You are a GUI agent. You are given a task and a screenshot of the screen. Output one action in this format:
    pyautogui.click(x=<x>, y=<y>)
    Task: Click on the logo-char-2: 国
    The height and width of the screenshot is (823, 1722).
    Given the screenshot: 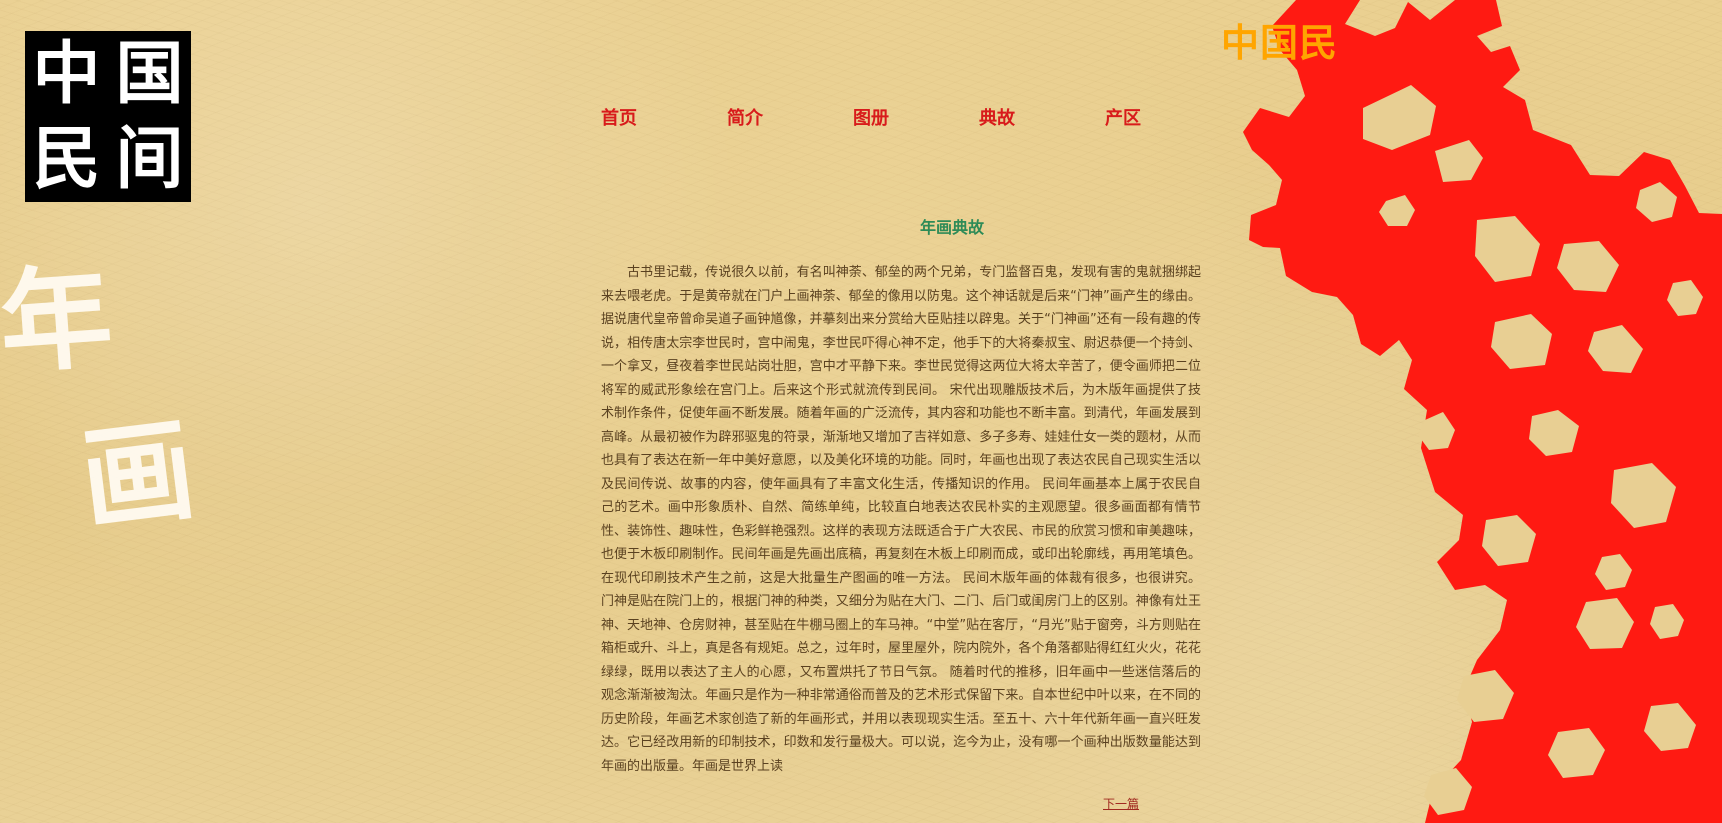 What is the action you would take?
    pyautogui.click(x=149, y=73)
    